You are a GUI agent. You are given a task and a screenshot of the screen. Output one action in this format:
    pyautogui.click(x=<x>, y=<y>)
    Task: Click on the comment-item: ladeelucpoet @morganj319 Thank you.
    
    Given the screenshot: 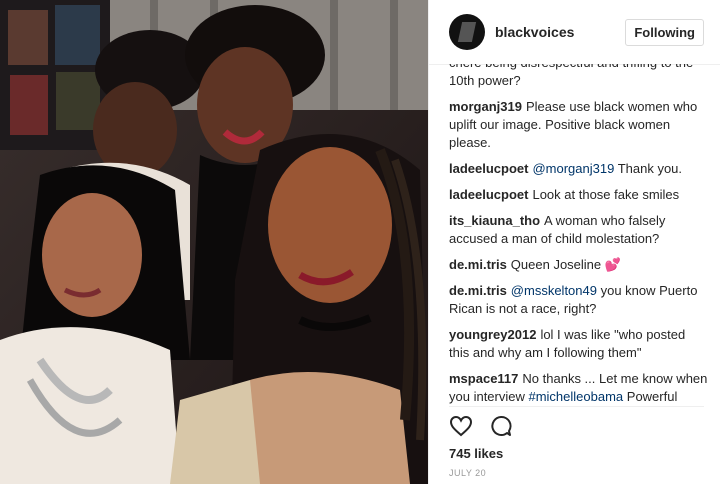 What is the action you would take?
    pyautogui.click(x=578, y=169)
    